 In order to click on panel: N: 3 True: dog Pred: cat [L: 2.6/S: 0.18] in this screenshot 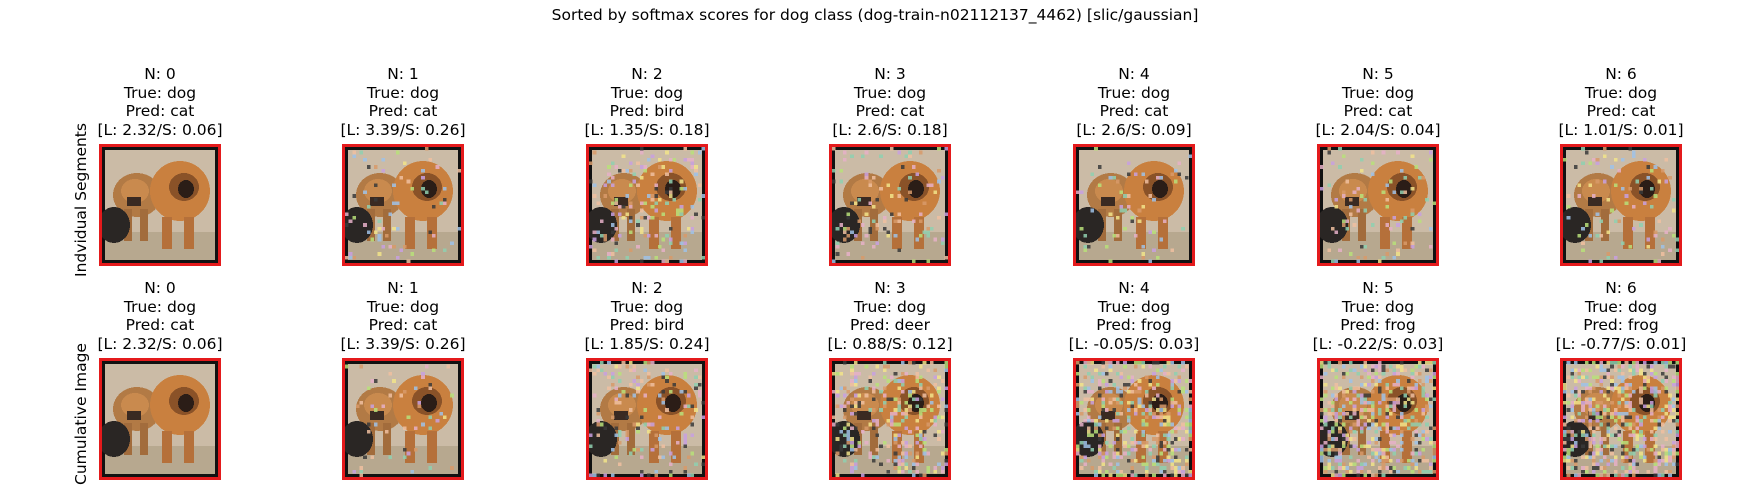, I will do `click(890, 165)`.